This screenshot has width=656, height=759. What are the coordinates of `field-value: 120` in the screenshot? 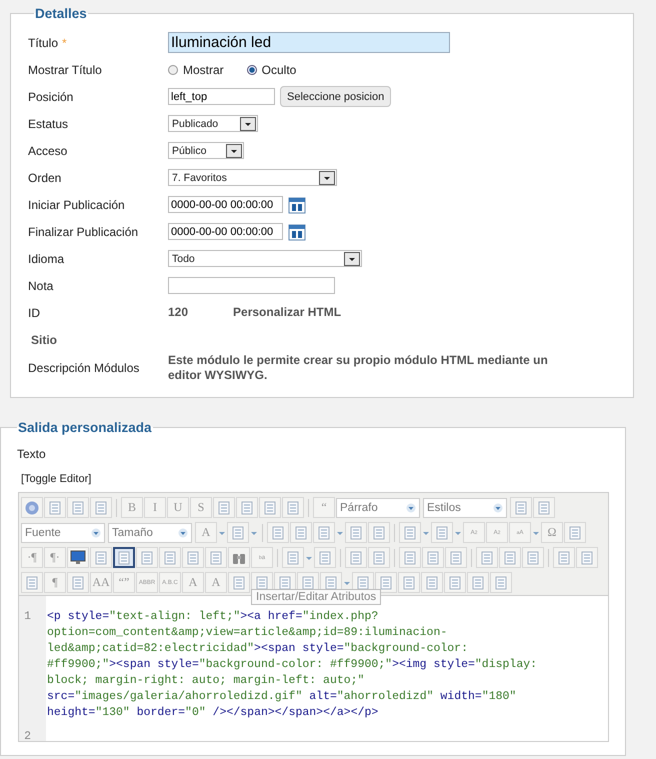 It's located at (178, 312).